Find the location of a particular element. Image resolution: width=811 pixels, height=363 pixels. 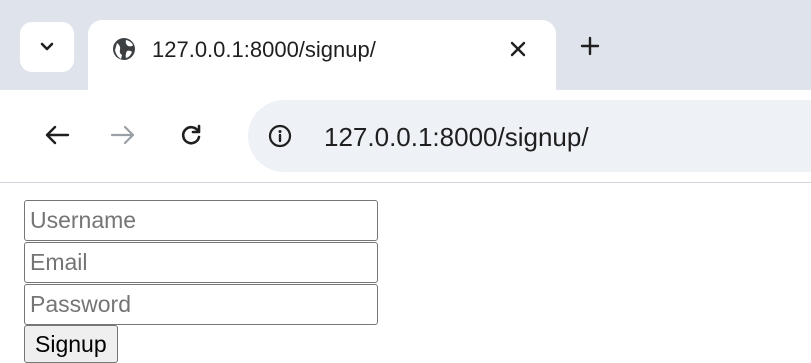

tab-close-button is located at coordinates (518, 49).